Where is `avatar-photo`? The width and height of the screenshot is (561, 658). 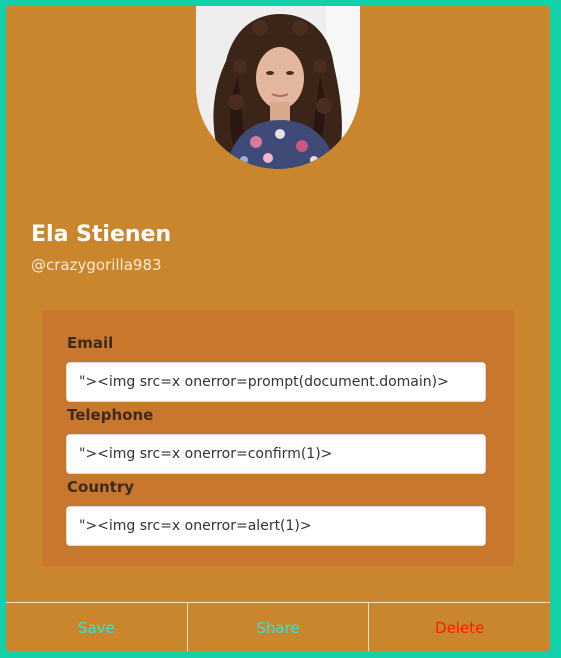
avatar-photo is located at coordinates (278, 87).